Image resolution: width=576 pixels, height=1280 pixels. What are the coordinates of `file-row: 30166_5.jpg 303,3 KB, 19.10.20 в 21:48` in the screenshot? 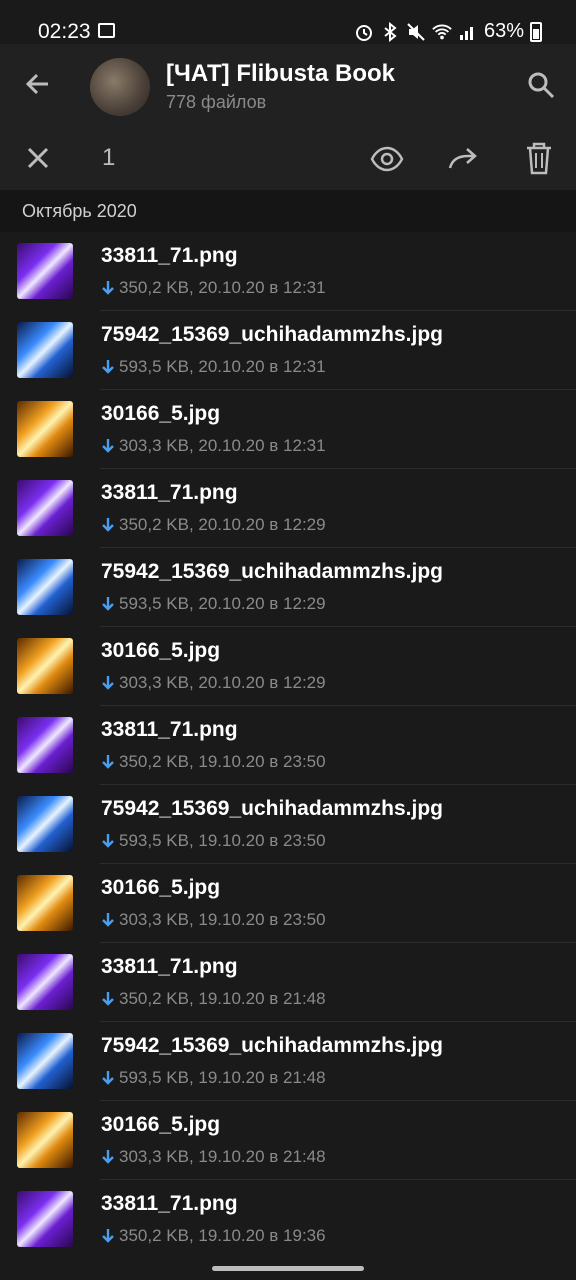 It's located at (288, 1140).